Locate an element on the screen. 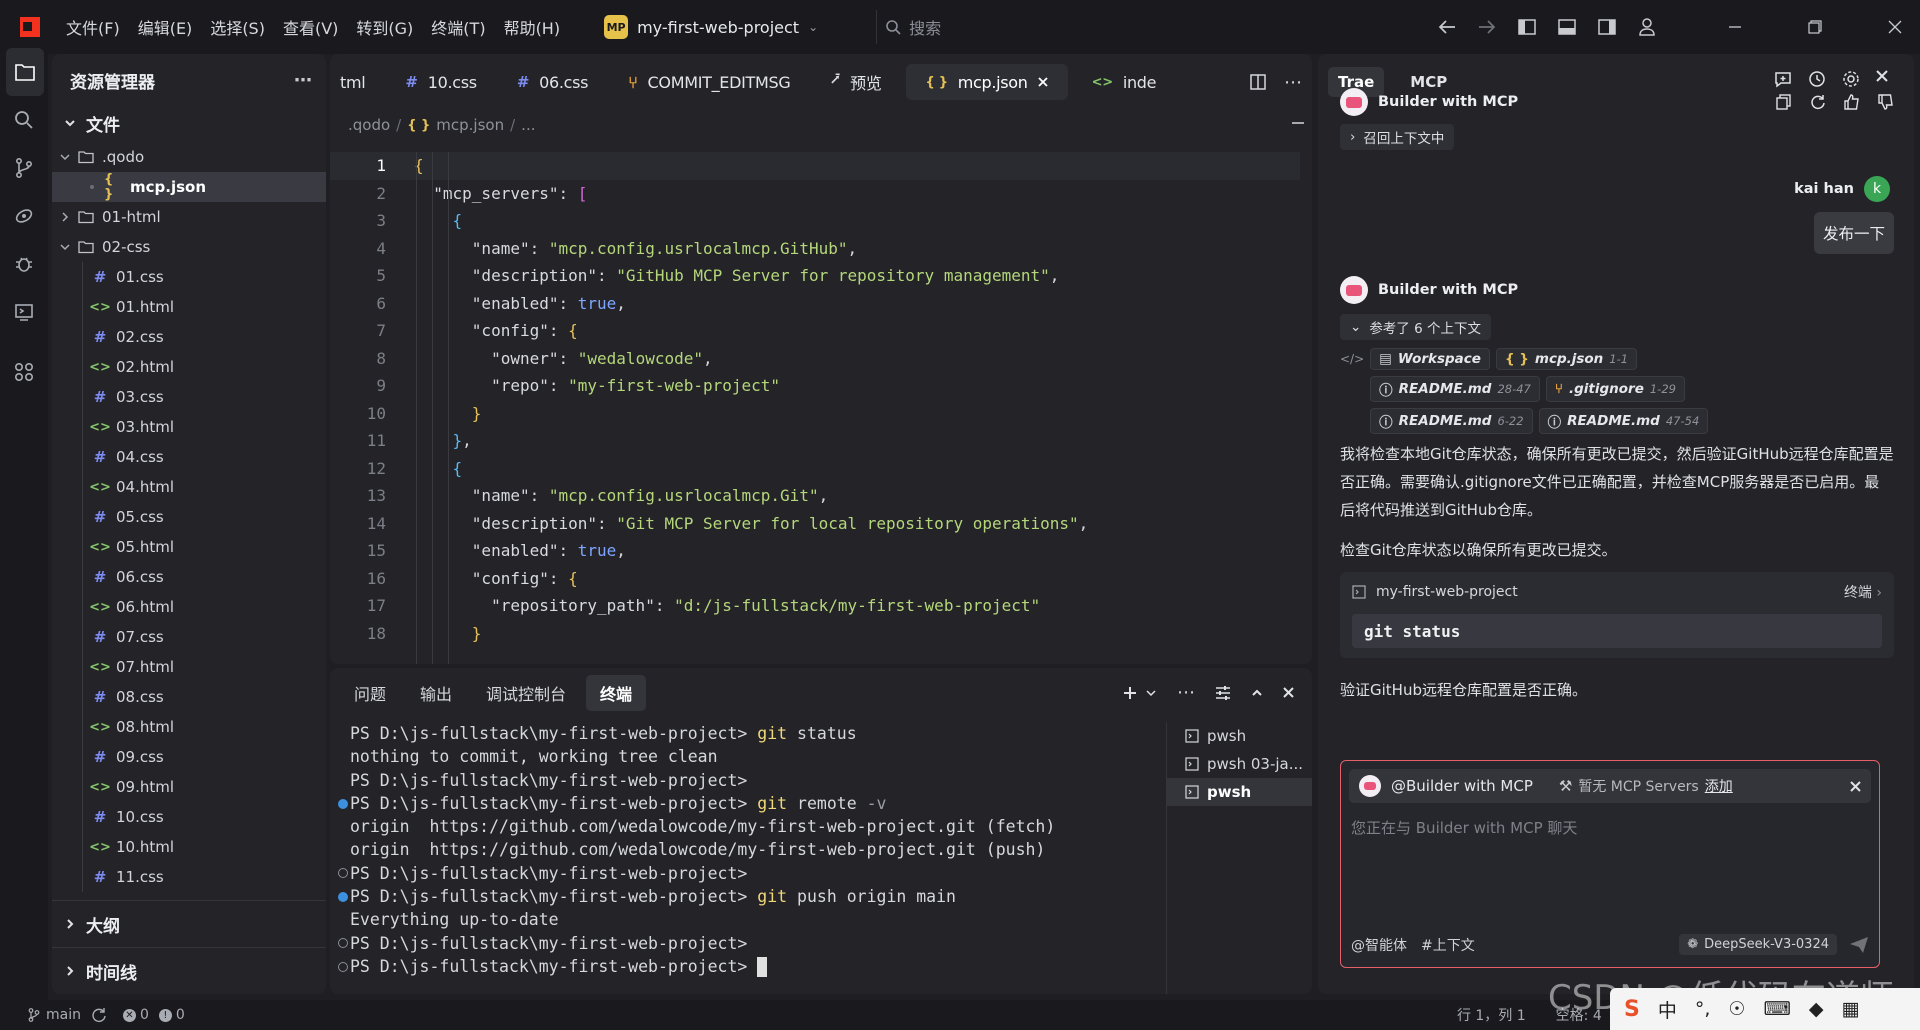 The height and width of the screenshot is (1030, 1920). close-panel-icon is located at coordinates (1288, 692).